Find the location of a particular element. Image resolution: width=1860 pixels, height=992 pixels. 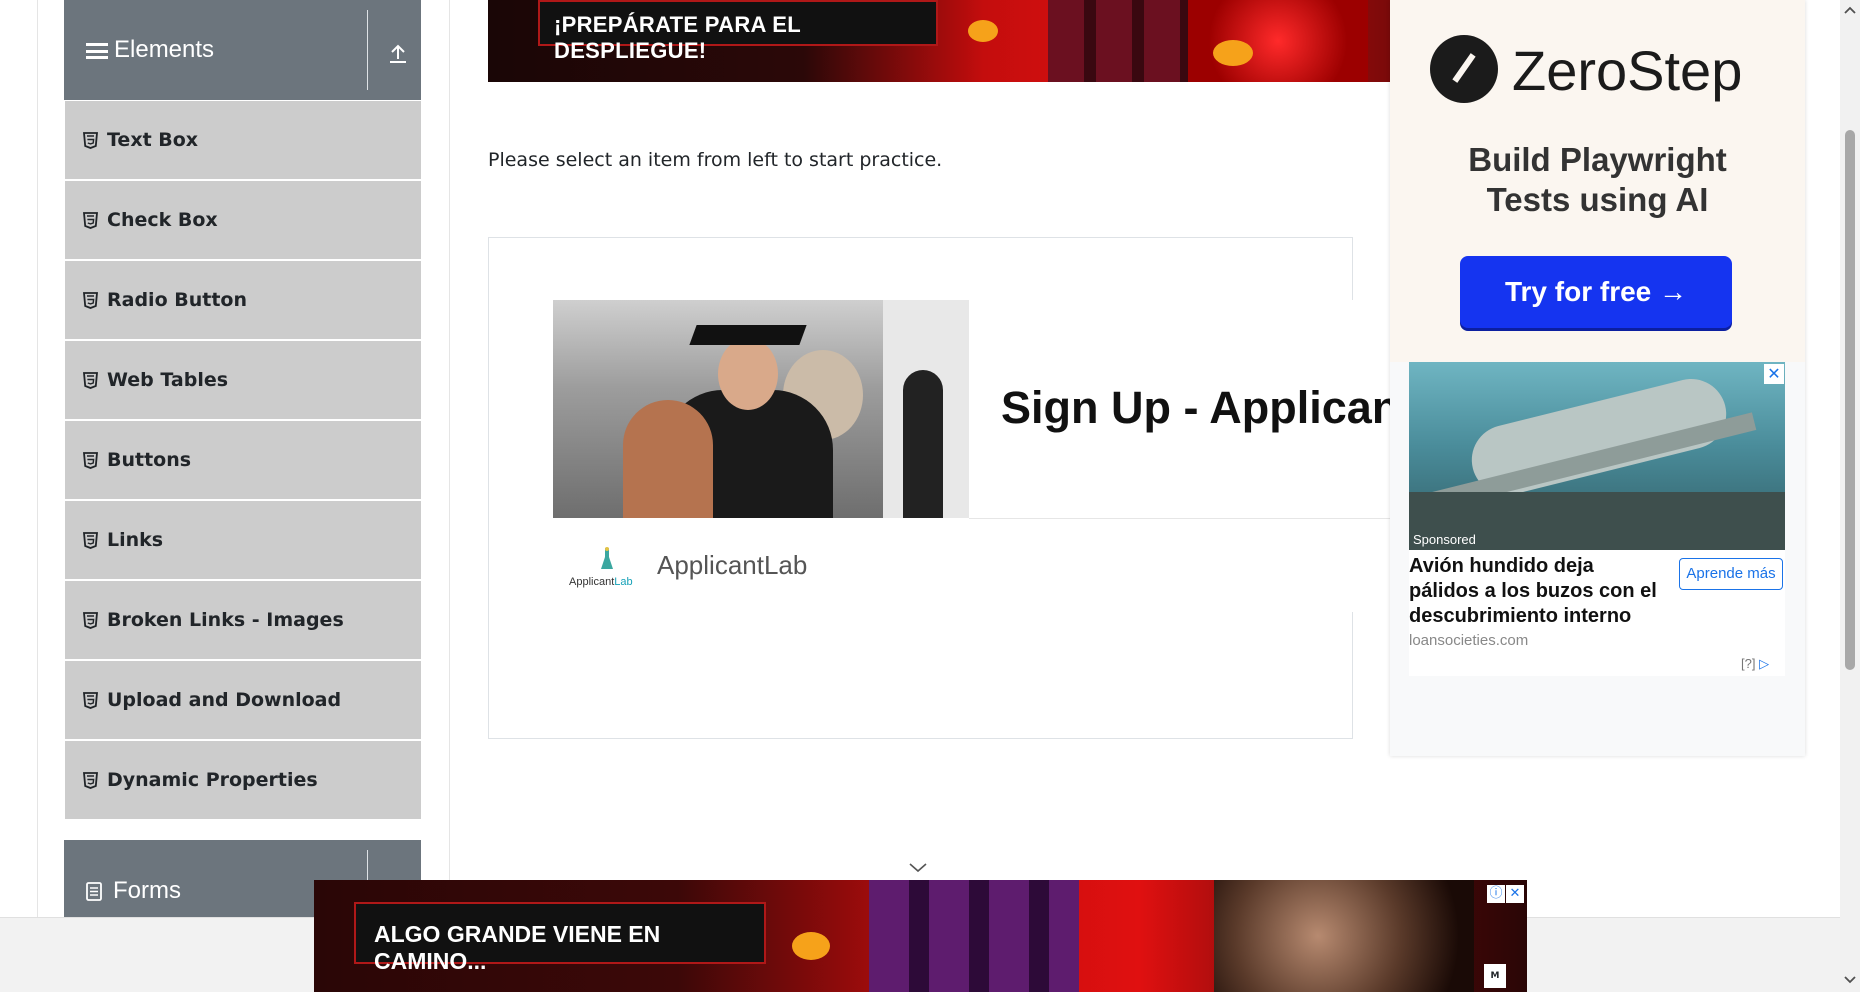

document-icon is located at coordinates (94, 891).